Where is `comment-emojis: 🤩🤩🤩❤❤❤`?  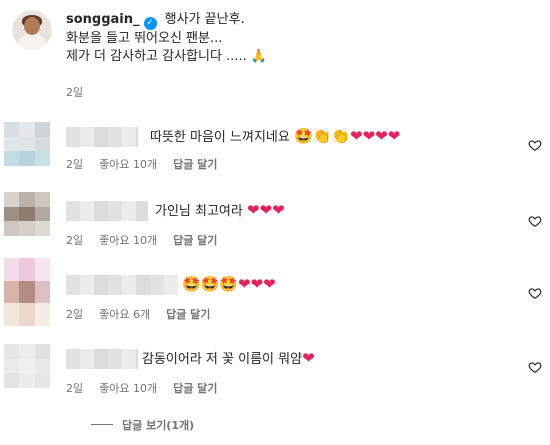
comment-emojis: 🤩🤩🤩❤❤❤ is located at coordinates (229, 284).